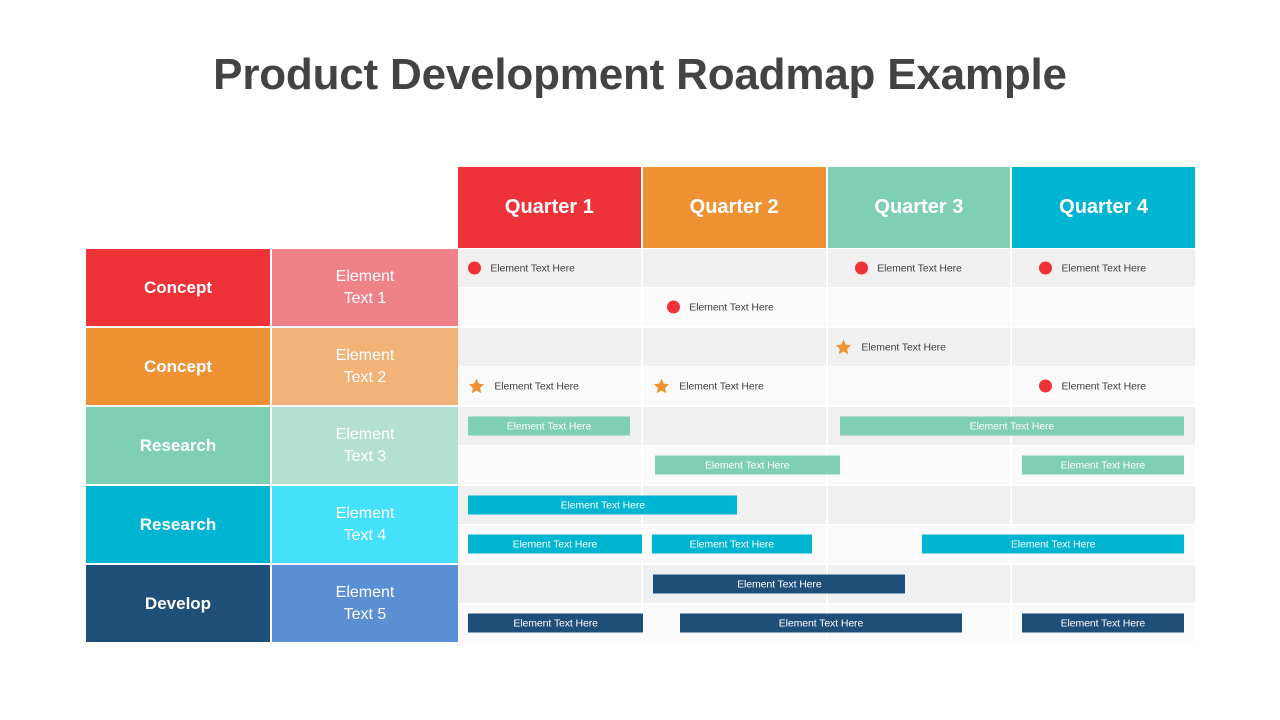 The image size is (1280, 720). I want to click on stage-name-cell: Develop, so click(178, 603).